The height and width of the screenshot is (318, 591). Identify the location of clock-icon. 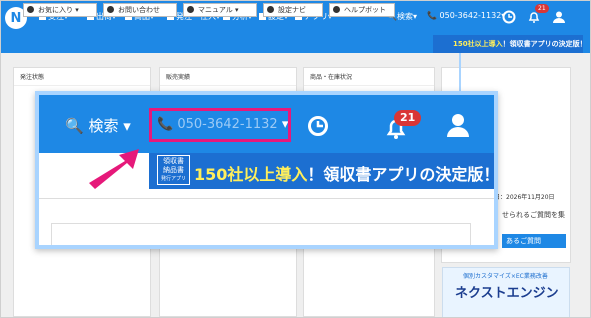
(509, 17).